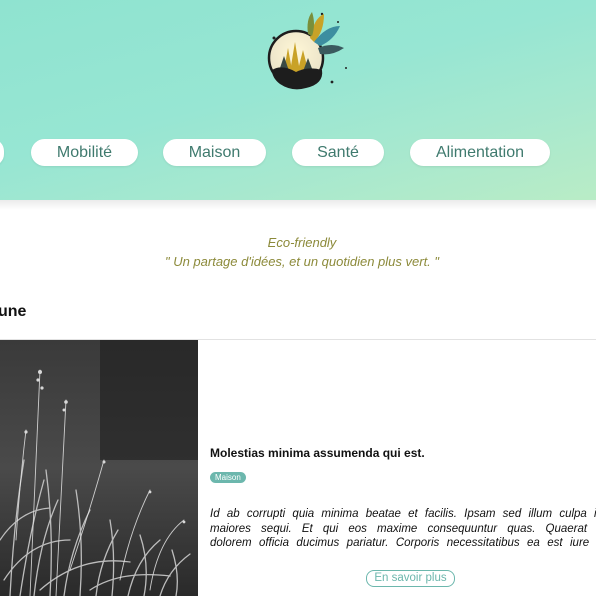  Describe the element at coordinates (302, 242) in the screenshot. I see `tagline-title: Eco-friendly` at that location.